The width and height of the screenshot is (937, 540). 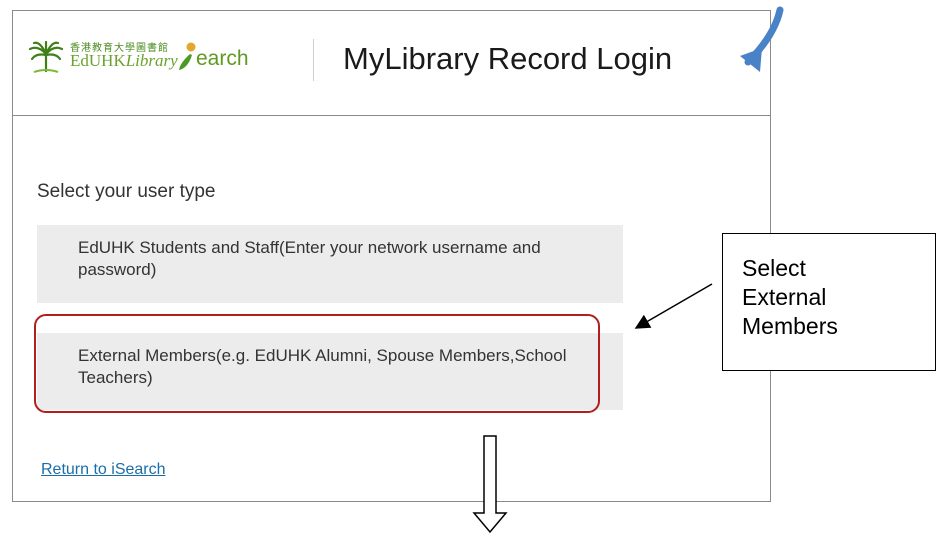 What do you see at coordinates (673, 306) in the screenshot?
I see `pointer-arrow` at bounding box center [673, 306].